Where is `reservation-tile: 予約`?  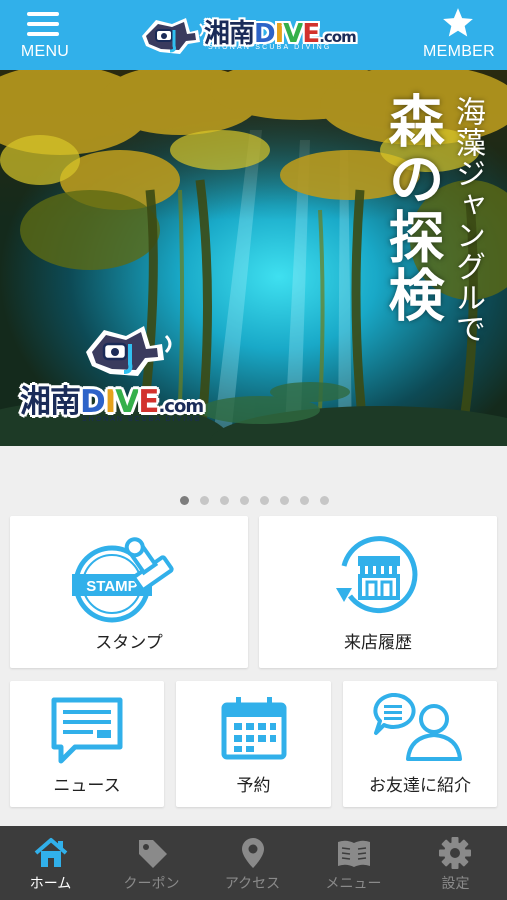
reservation-tile: 予約 is located at coordinates (253, 744).